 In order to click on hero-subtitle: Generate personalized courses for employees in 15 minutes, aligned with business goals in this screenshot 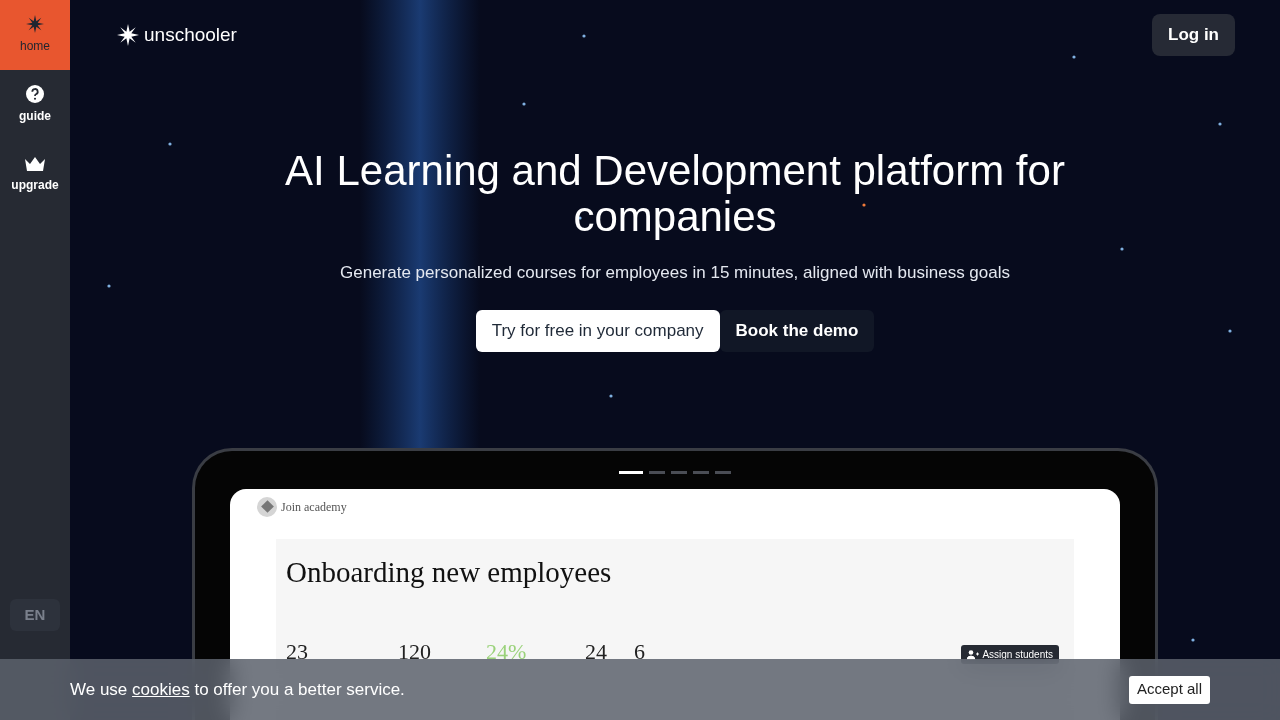, I will do `click(675, 273)`.